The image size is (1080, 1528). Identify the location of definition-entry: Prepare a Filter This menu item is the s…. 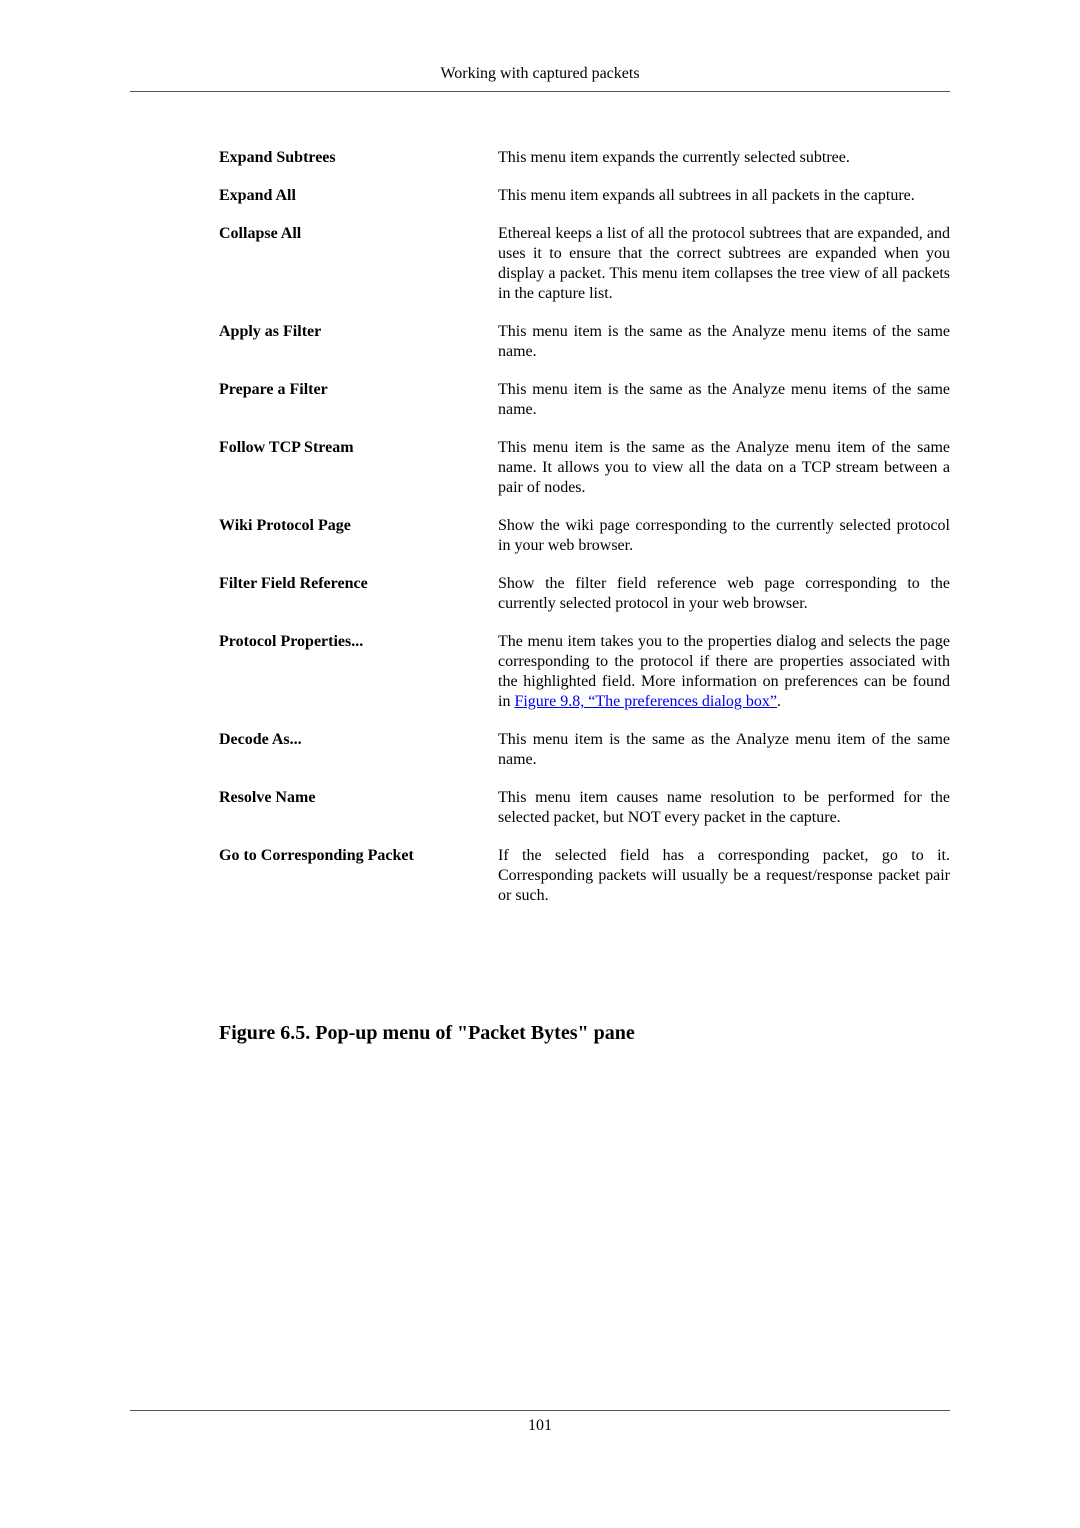
(584, 400).